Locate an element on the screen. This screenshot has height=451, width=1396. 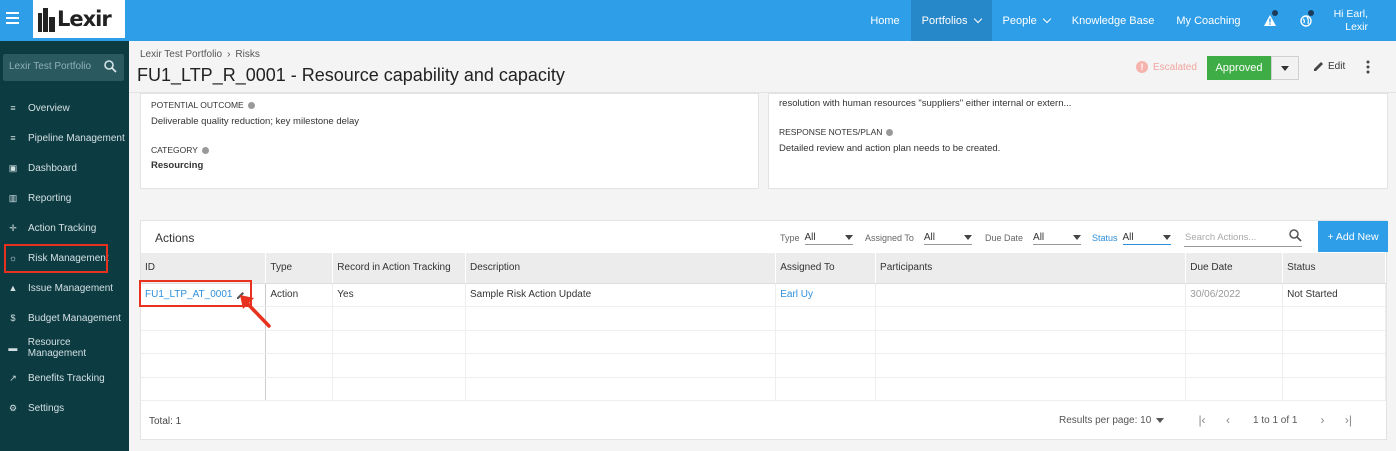
sidebar-item-label: Action Tracking is located at coordinates (62, 228).